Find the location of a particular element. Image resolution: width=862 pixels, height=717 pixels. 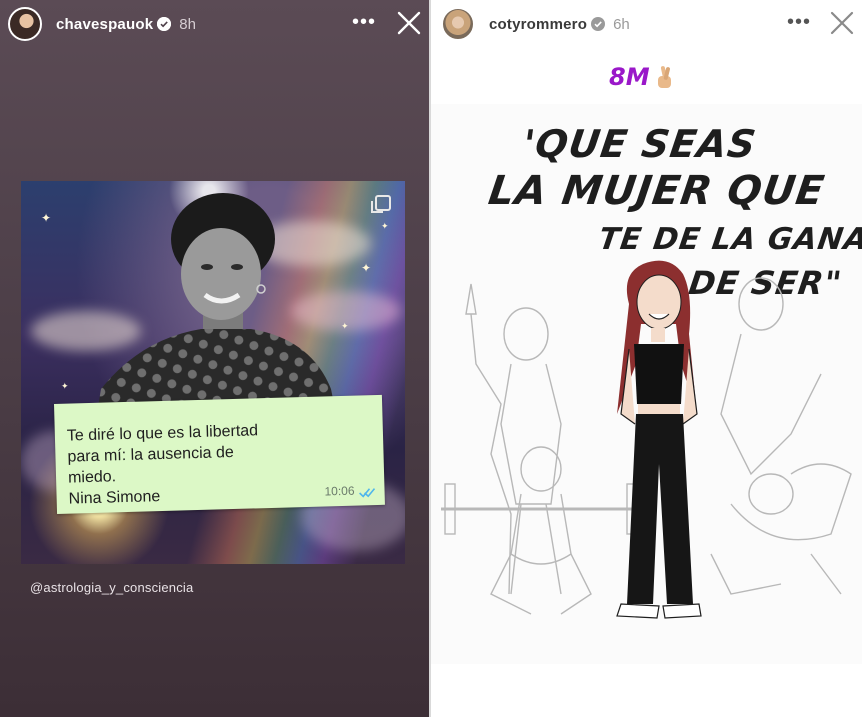

multi-image-icon is located at coordinates (381, 204).